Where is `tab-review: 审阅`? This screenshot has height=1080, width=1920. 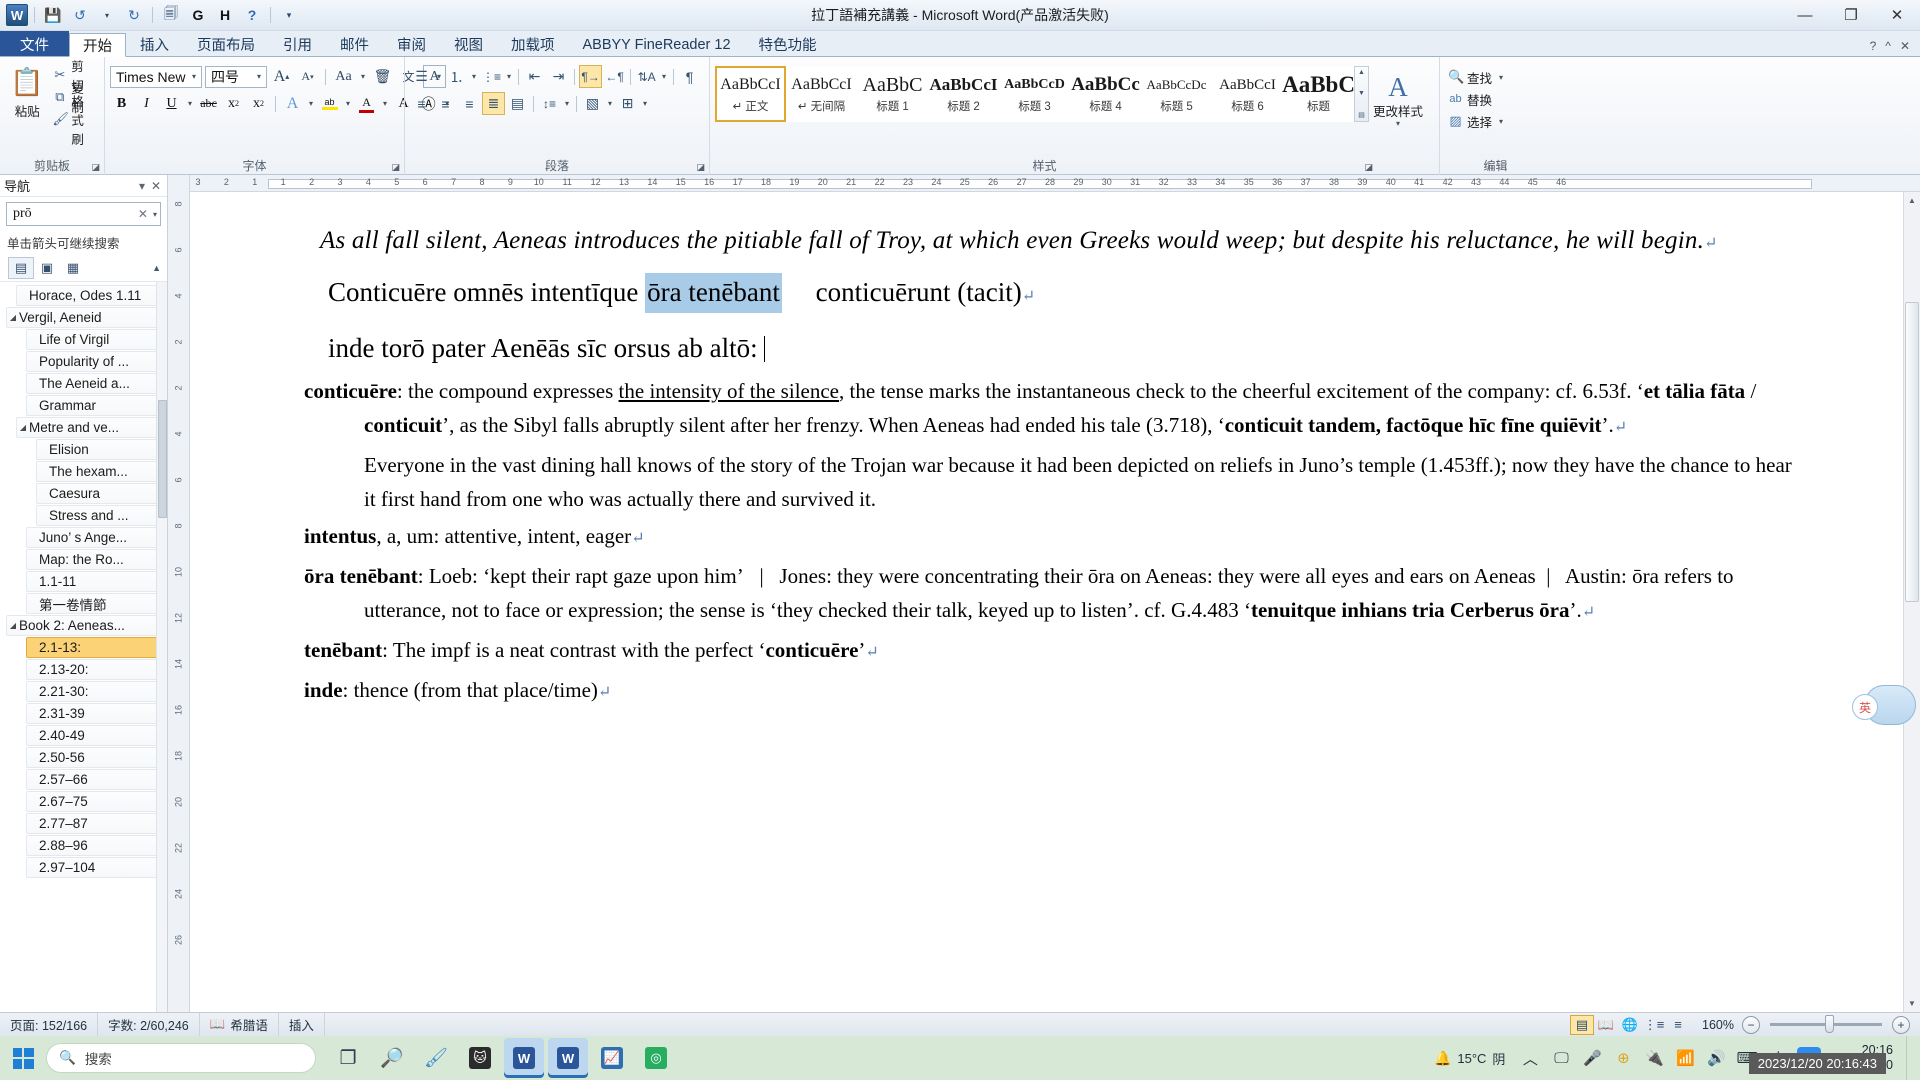 tab-review: 审阅 is located at coordinates (411, 44).